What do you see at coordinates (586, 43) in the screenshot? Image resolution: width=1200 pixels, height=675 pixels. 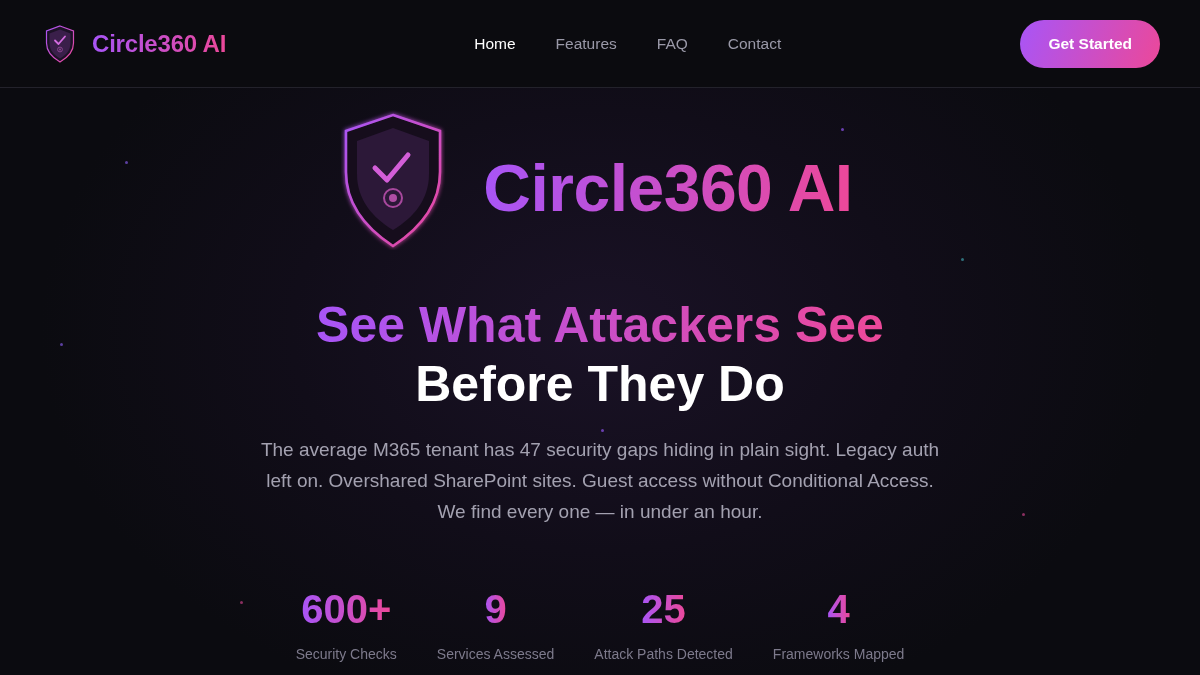 I see `nav-link: Features` at bounding box center [586, 43].